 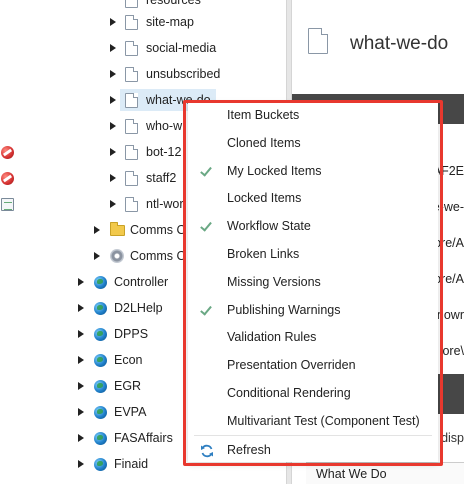 I want to click on tree-node-social-media: social-media, so click(x=153, y=48).